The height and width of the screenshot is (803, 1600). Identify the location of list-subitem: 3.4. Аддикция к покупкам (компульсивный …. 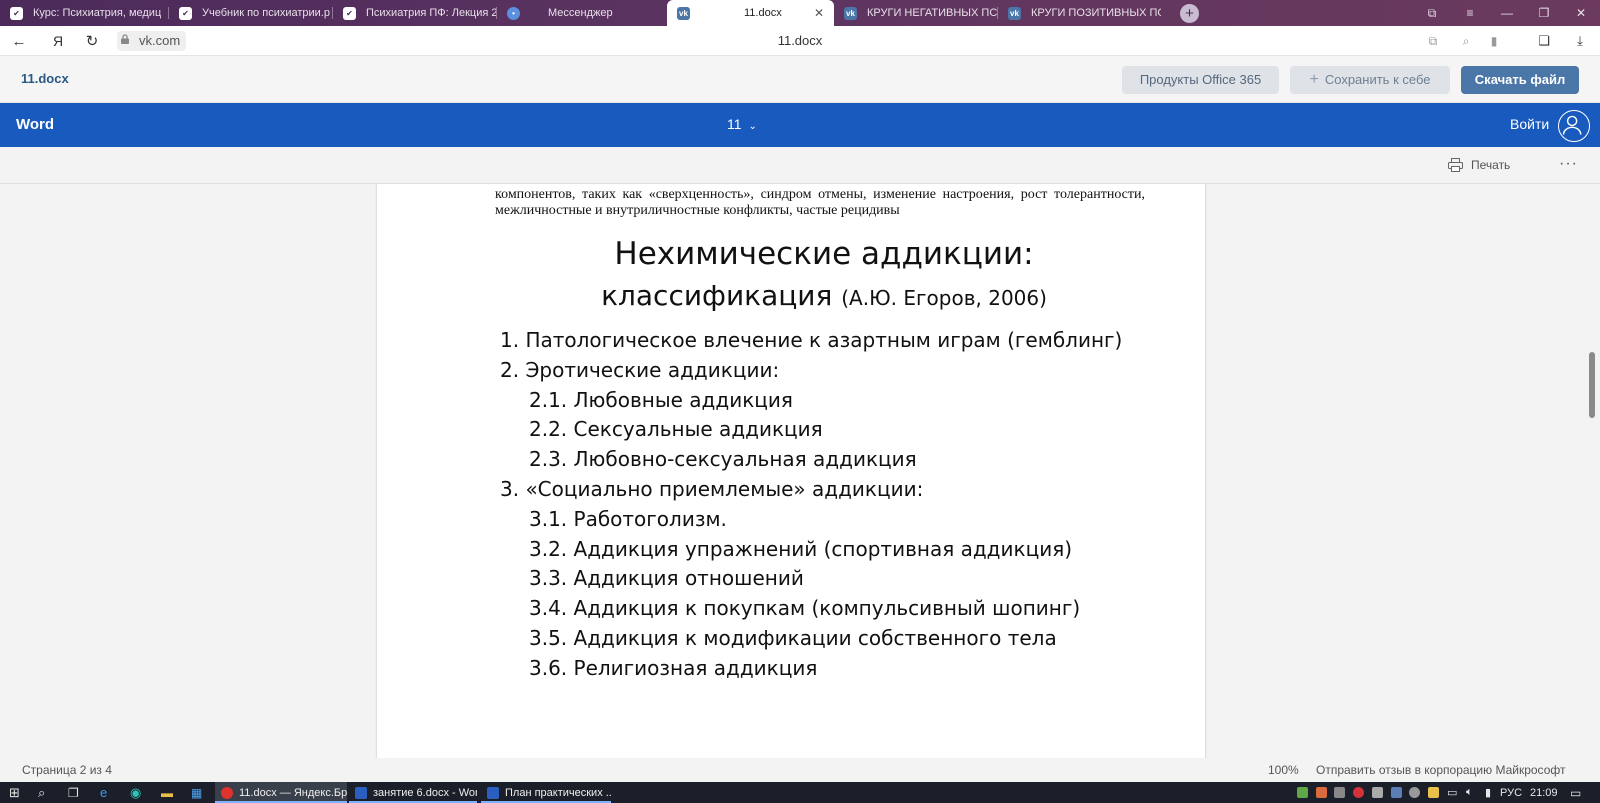
(805, 608).